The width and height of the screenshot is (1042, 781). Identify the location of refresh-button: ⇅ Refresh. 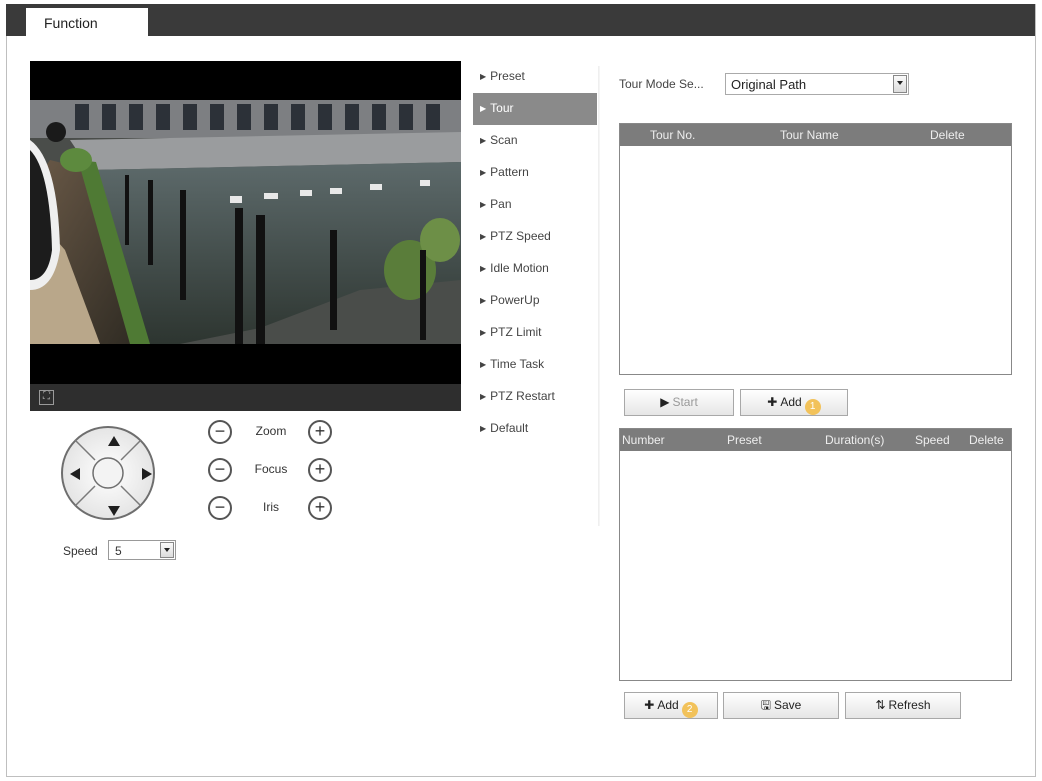
(903, 705).